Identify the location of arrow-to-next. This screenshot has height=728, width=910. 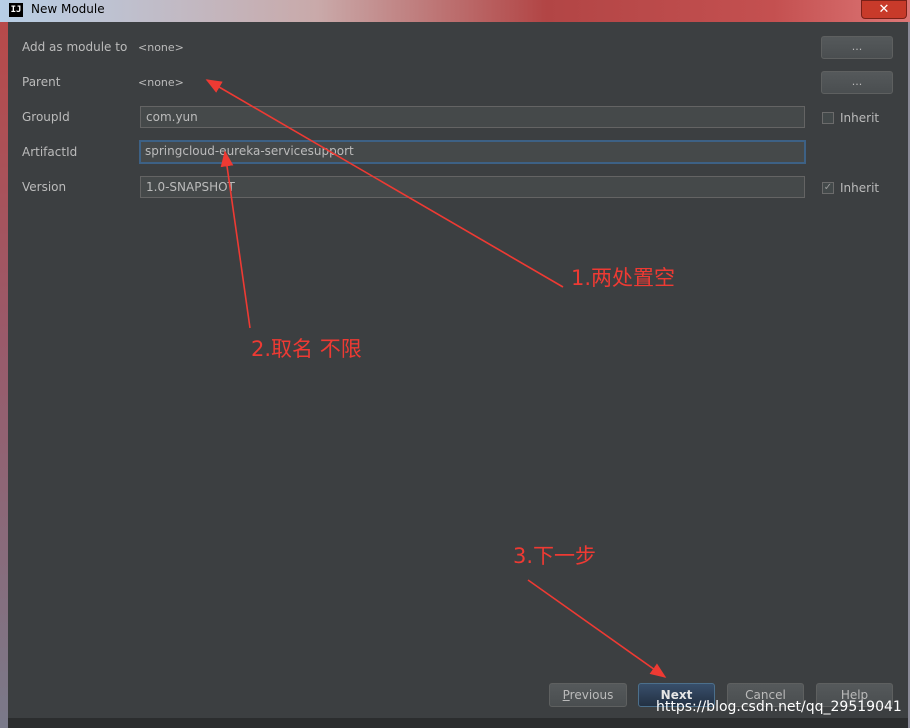
(597, 628).